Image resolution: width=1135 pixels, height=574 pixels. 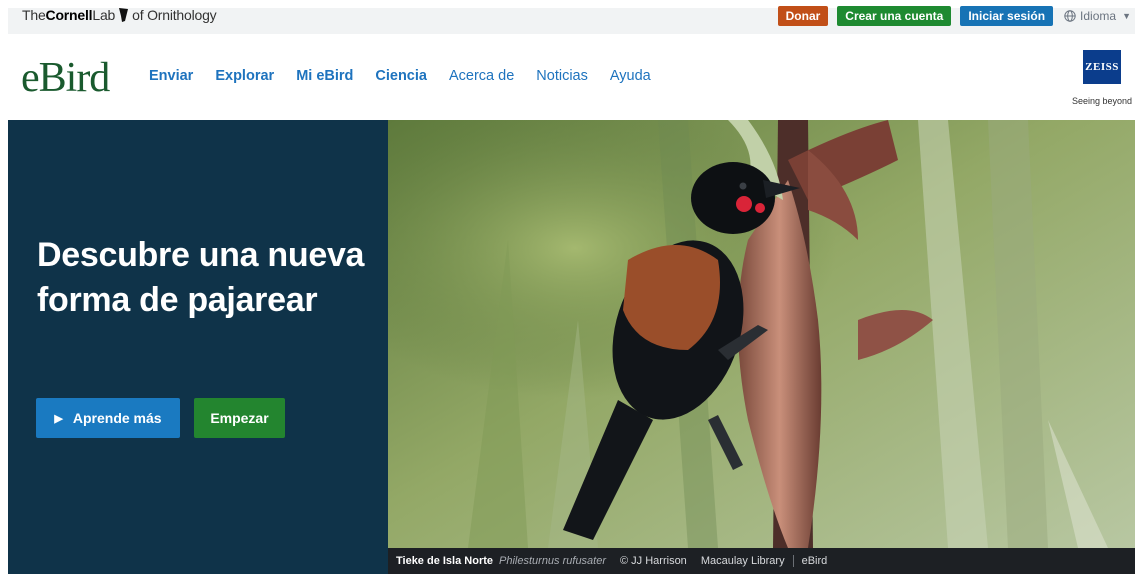 What do you see at coordinates (401, 76) in the screenshot?
I see `nav-item-science: Ciencia` at bounding box center [401, 76].